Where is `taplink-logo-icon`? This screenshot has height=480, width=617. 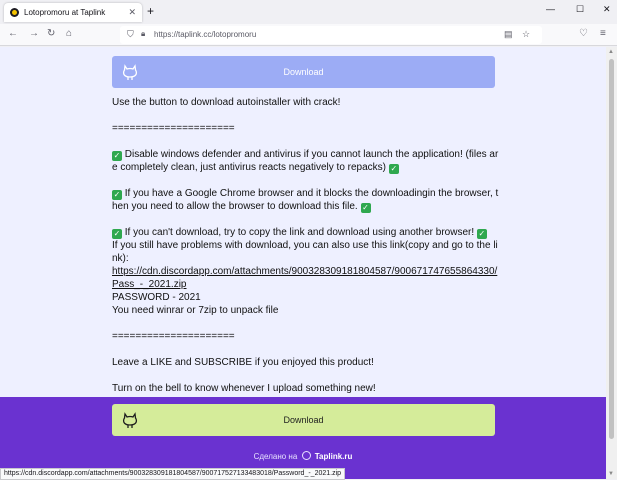 taplink-logo-icon is located at coordinates (306, 455).